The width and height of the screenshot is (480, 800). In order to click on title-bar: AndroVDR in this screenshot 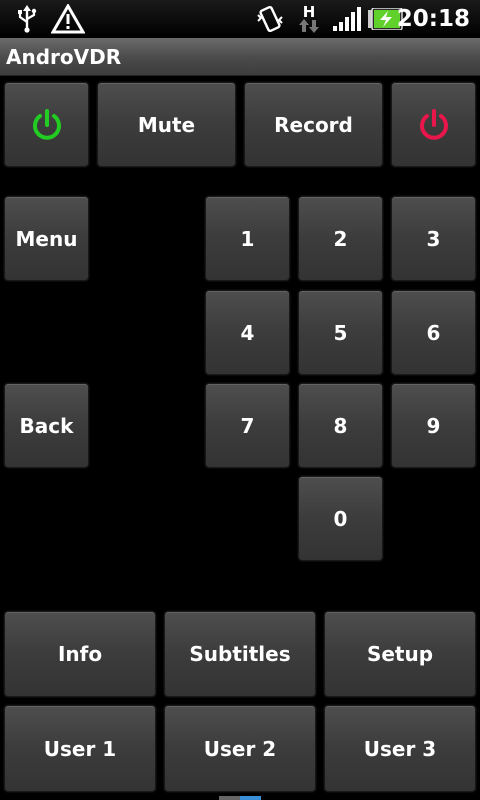, I will do `click(240, 57)`.